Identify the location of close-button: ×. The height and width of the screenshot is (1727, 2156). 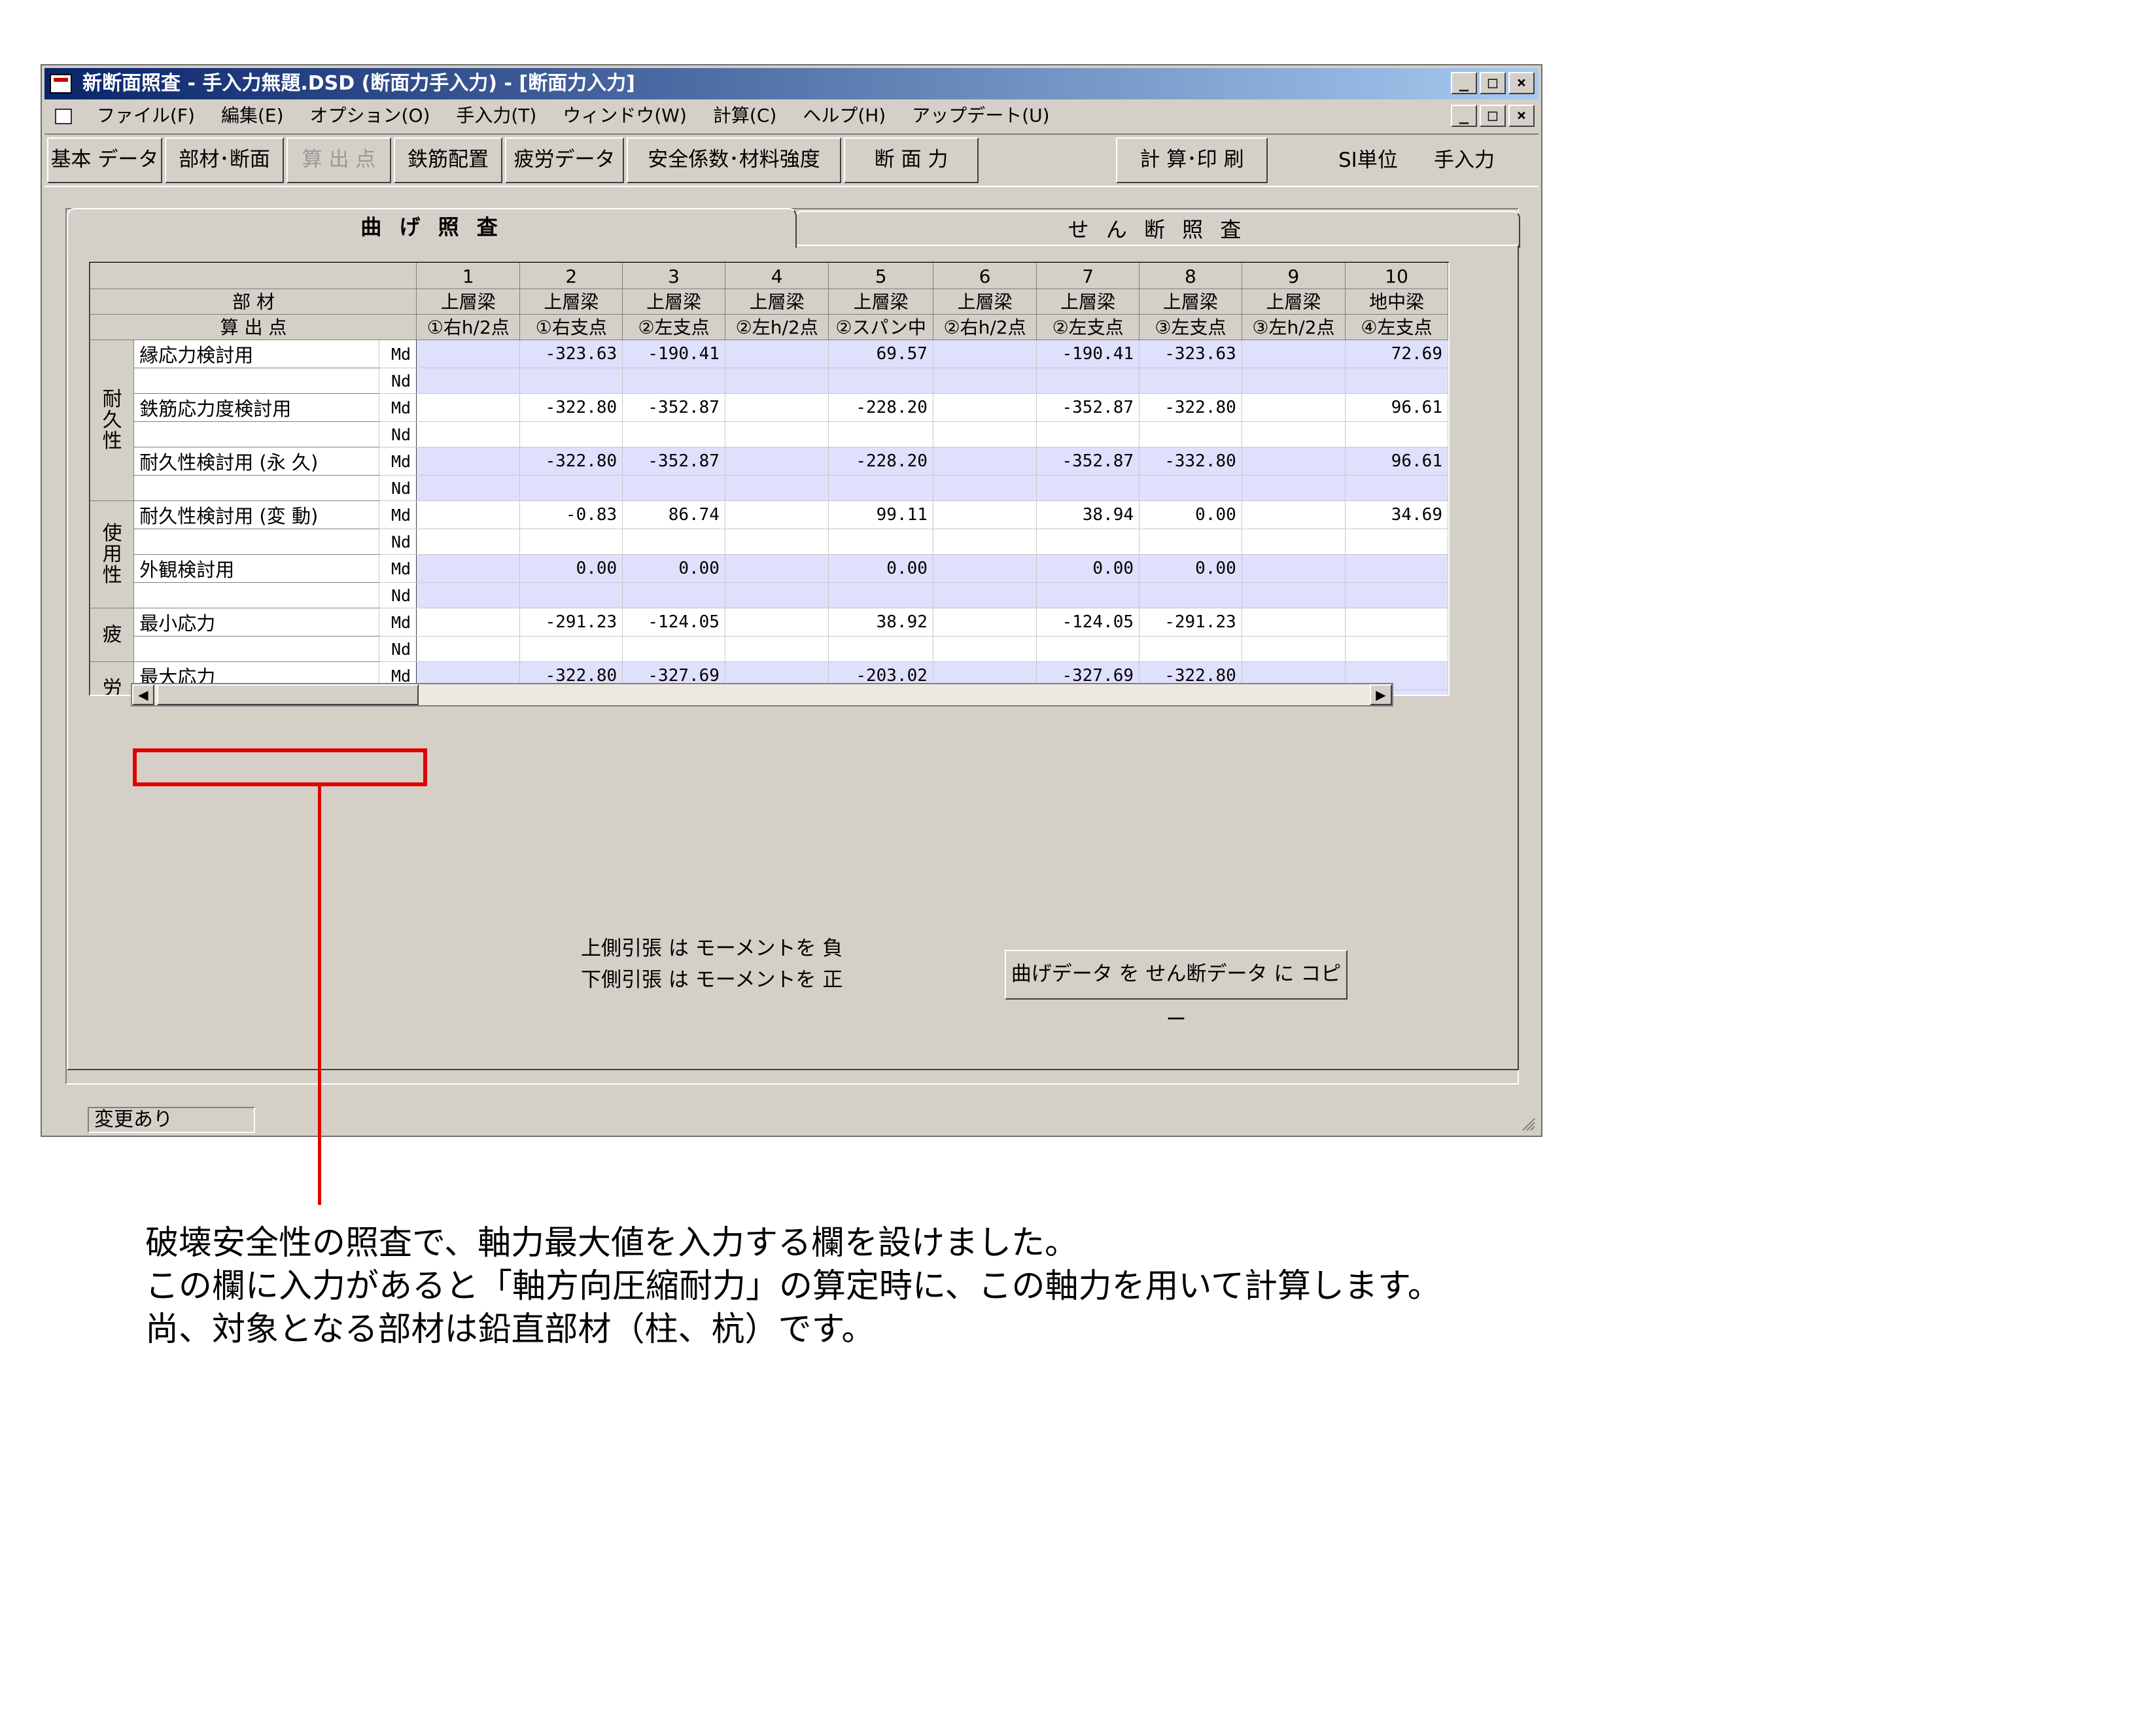
(1521, 83).